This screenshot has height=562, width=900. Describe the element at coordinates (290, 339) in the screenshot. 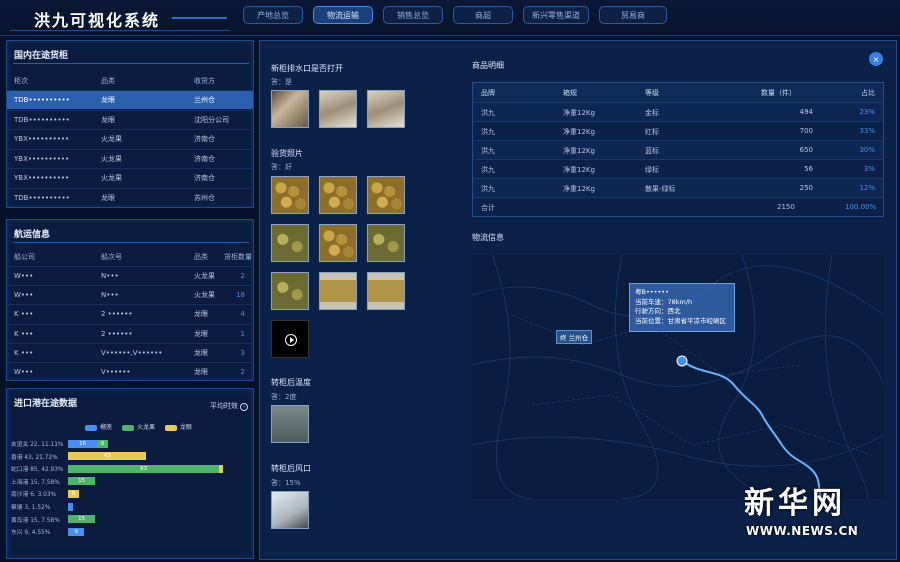

I see `inspection-video` at that location.